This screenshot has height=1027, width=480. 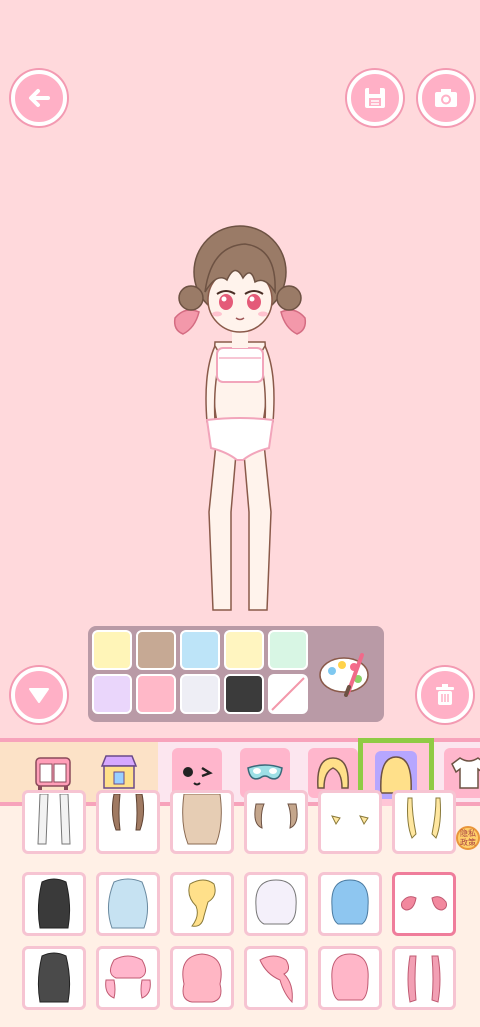 I want to click on triangle-down-icon, so click(x=39, y=695).